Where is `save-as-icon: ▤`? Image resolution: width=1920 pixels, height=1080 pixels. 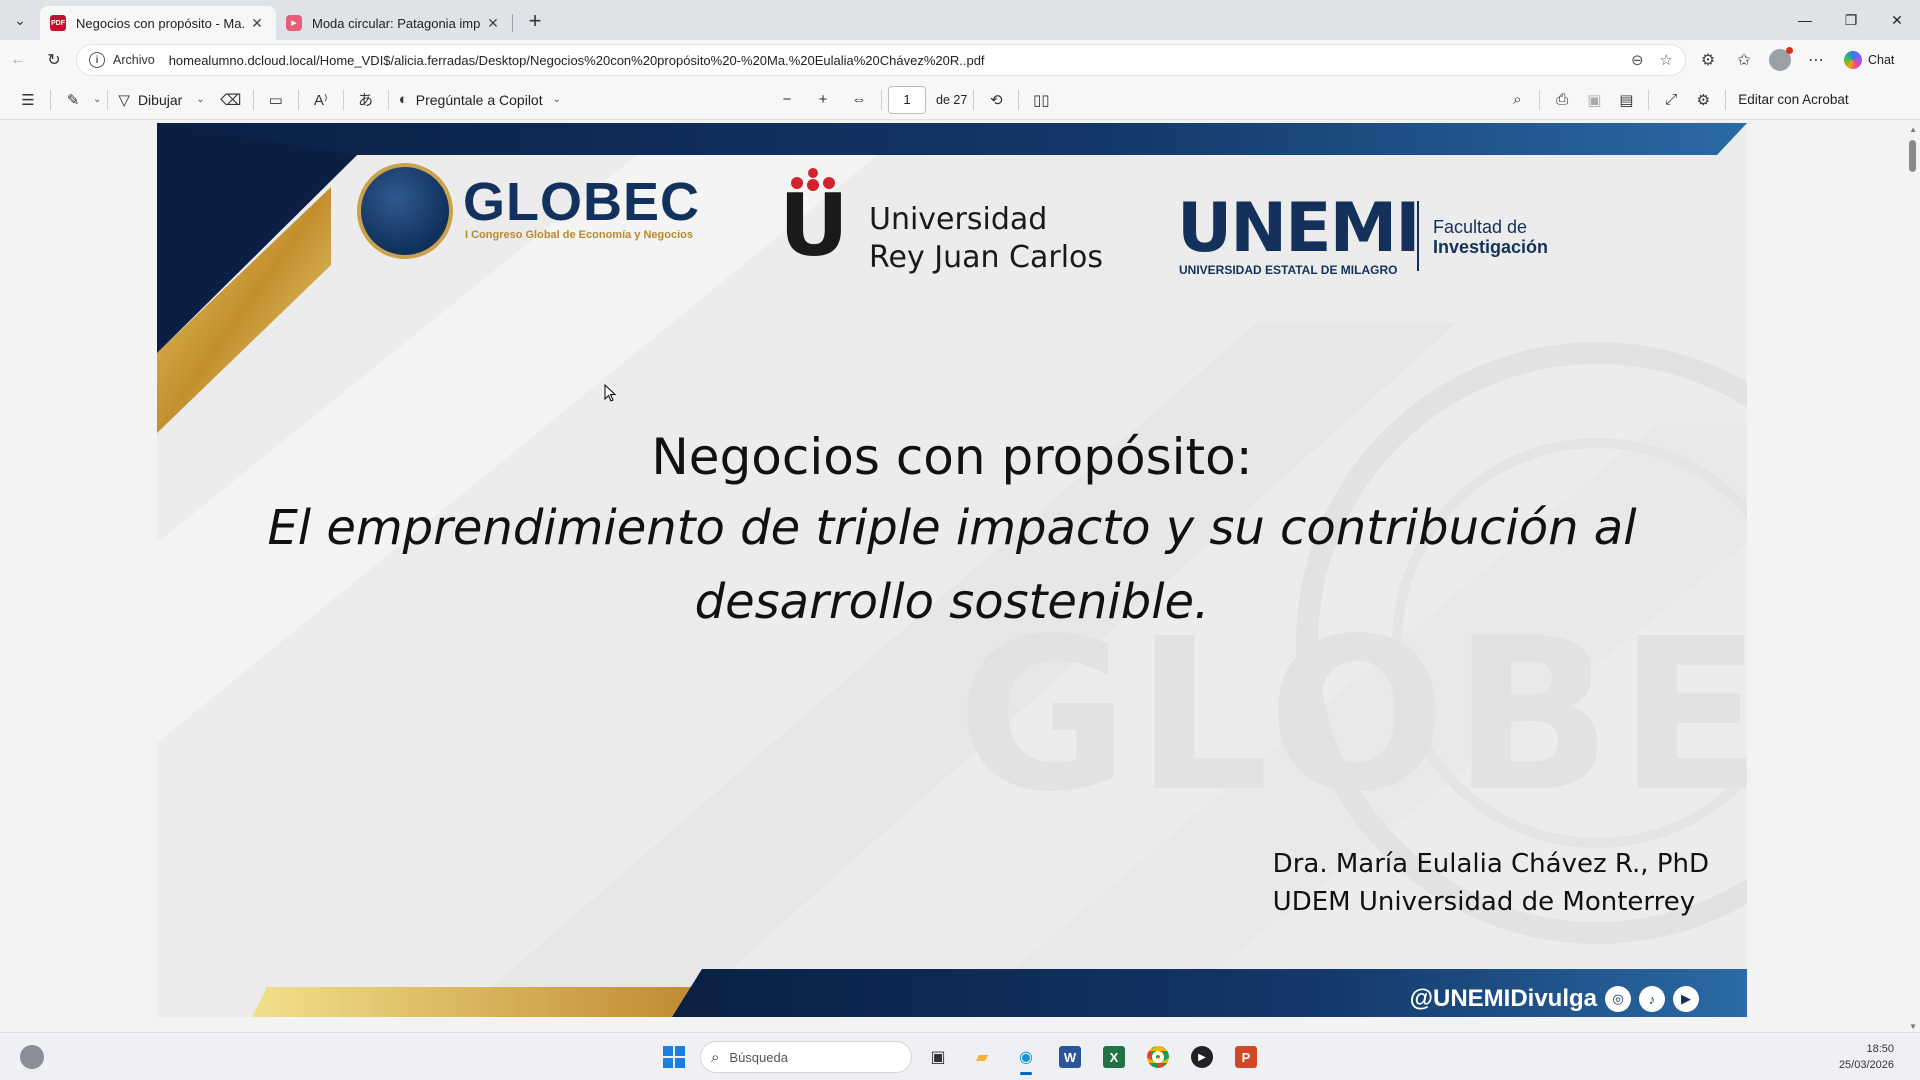
save-as-icon: ▤ is located at coordinates (1626, 100).